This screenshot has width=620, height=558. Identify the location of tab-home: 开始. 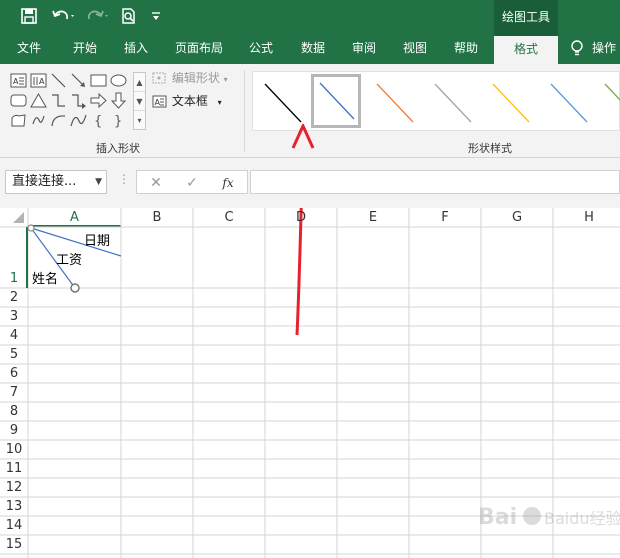
(85, 49).